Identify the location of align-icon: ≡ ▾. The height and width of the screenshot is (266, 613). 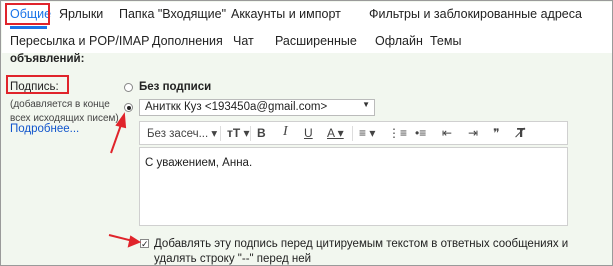
(367, 133).